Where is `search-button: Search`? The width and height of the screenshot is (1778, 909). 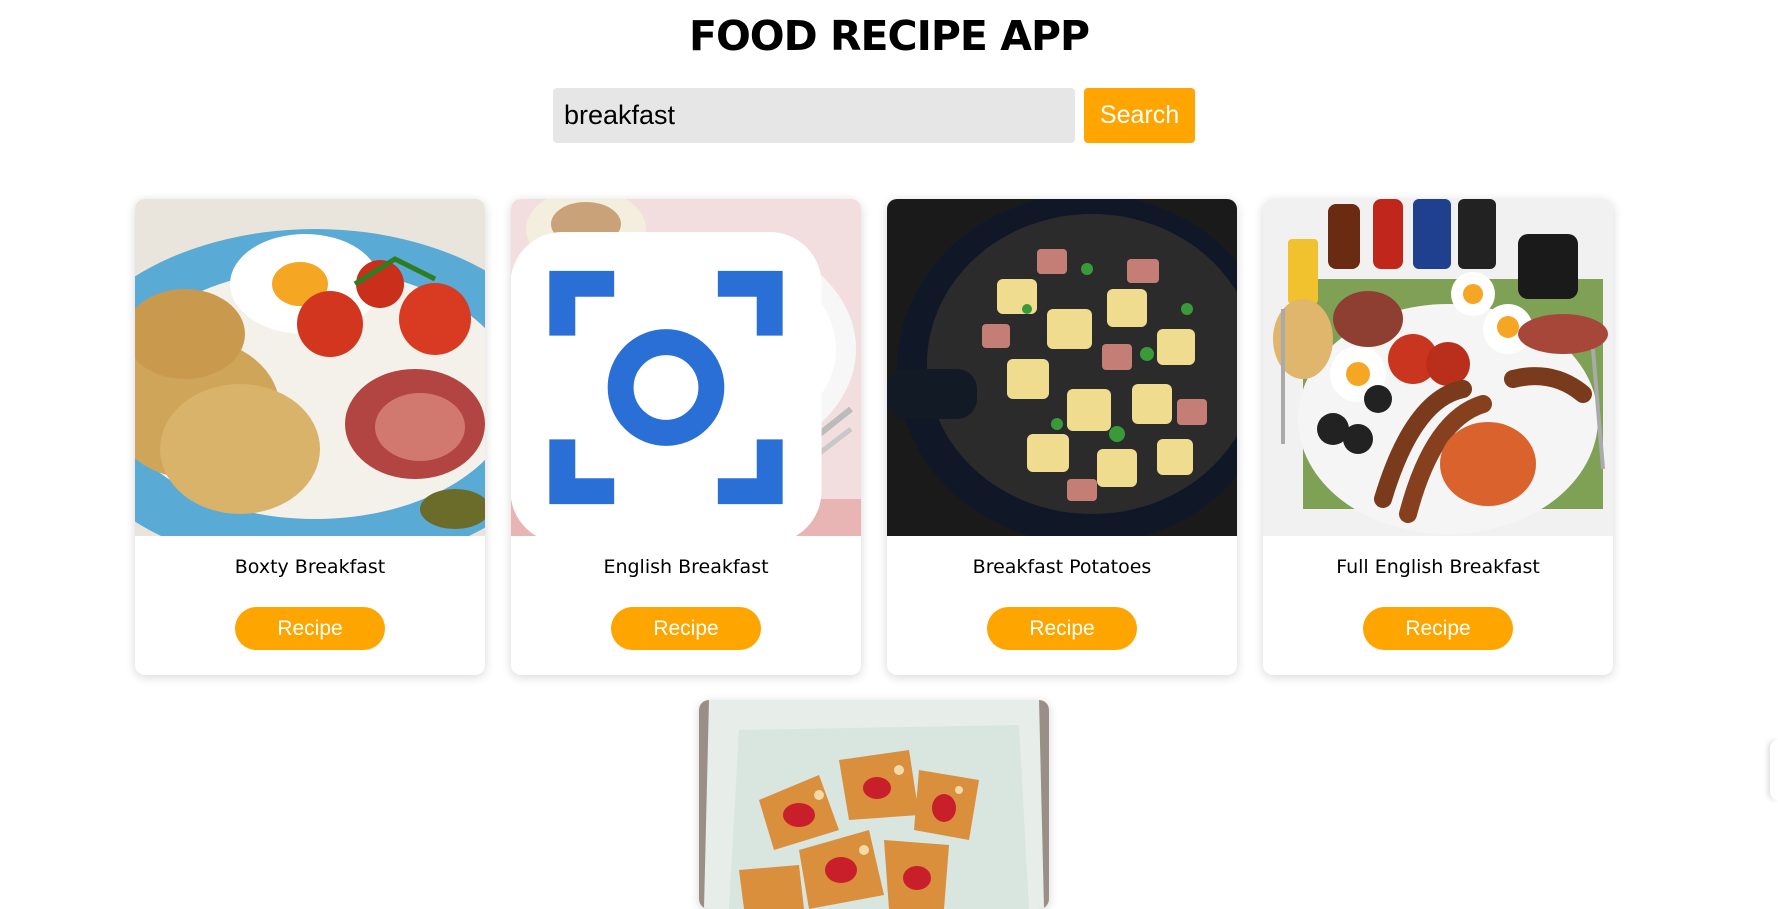
search-button: Search is located at coordinates (1139, 115).